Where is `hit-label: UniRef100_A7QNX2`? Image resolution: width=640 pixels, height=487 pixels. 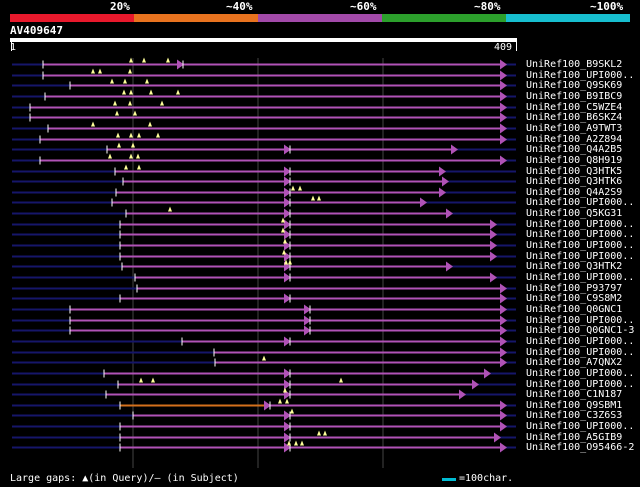 hit-label: UniRef100_A7QNX2 is located at coordinates (574, 362).